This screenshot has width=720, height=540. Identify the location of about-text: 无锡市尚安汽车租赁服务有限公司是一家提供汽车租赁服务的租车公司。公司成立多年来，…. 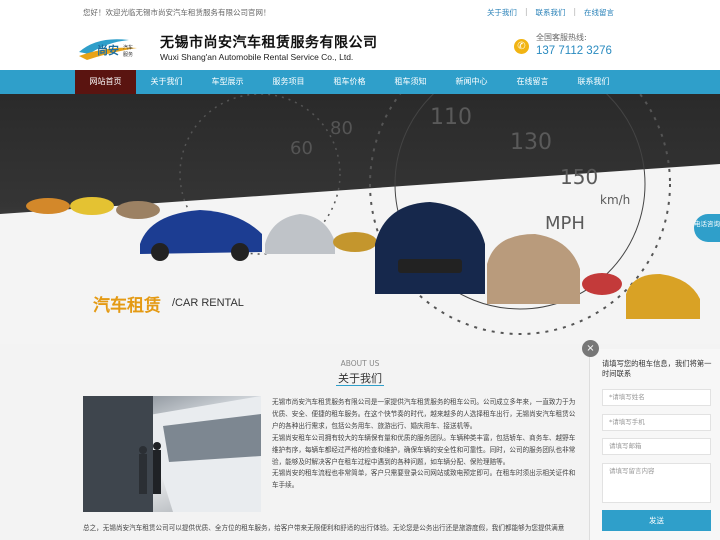
(431, 444).